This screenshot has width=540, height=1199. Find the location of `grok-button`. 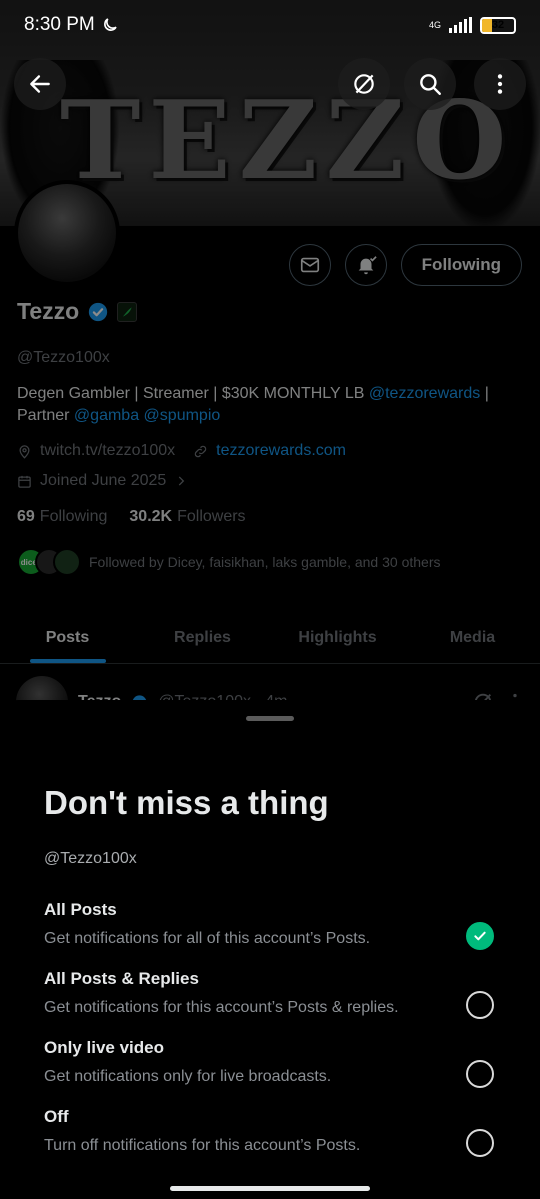

grok-button is located at coordinates (364, 84).